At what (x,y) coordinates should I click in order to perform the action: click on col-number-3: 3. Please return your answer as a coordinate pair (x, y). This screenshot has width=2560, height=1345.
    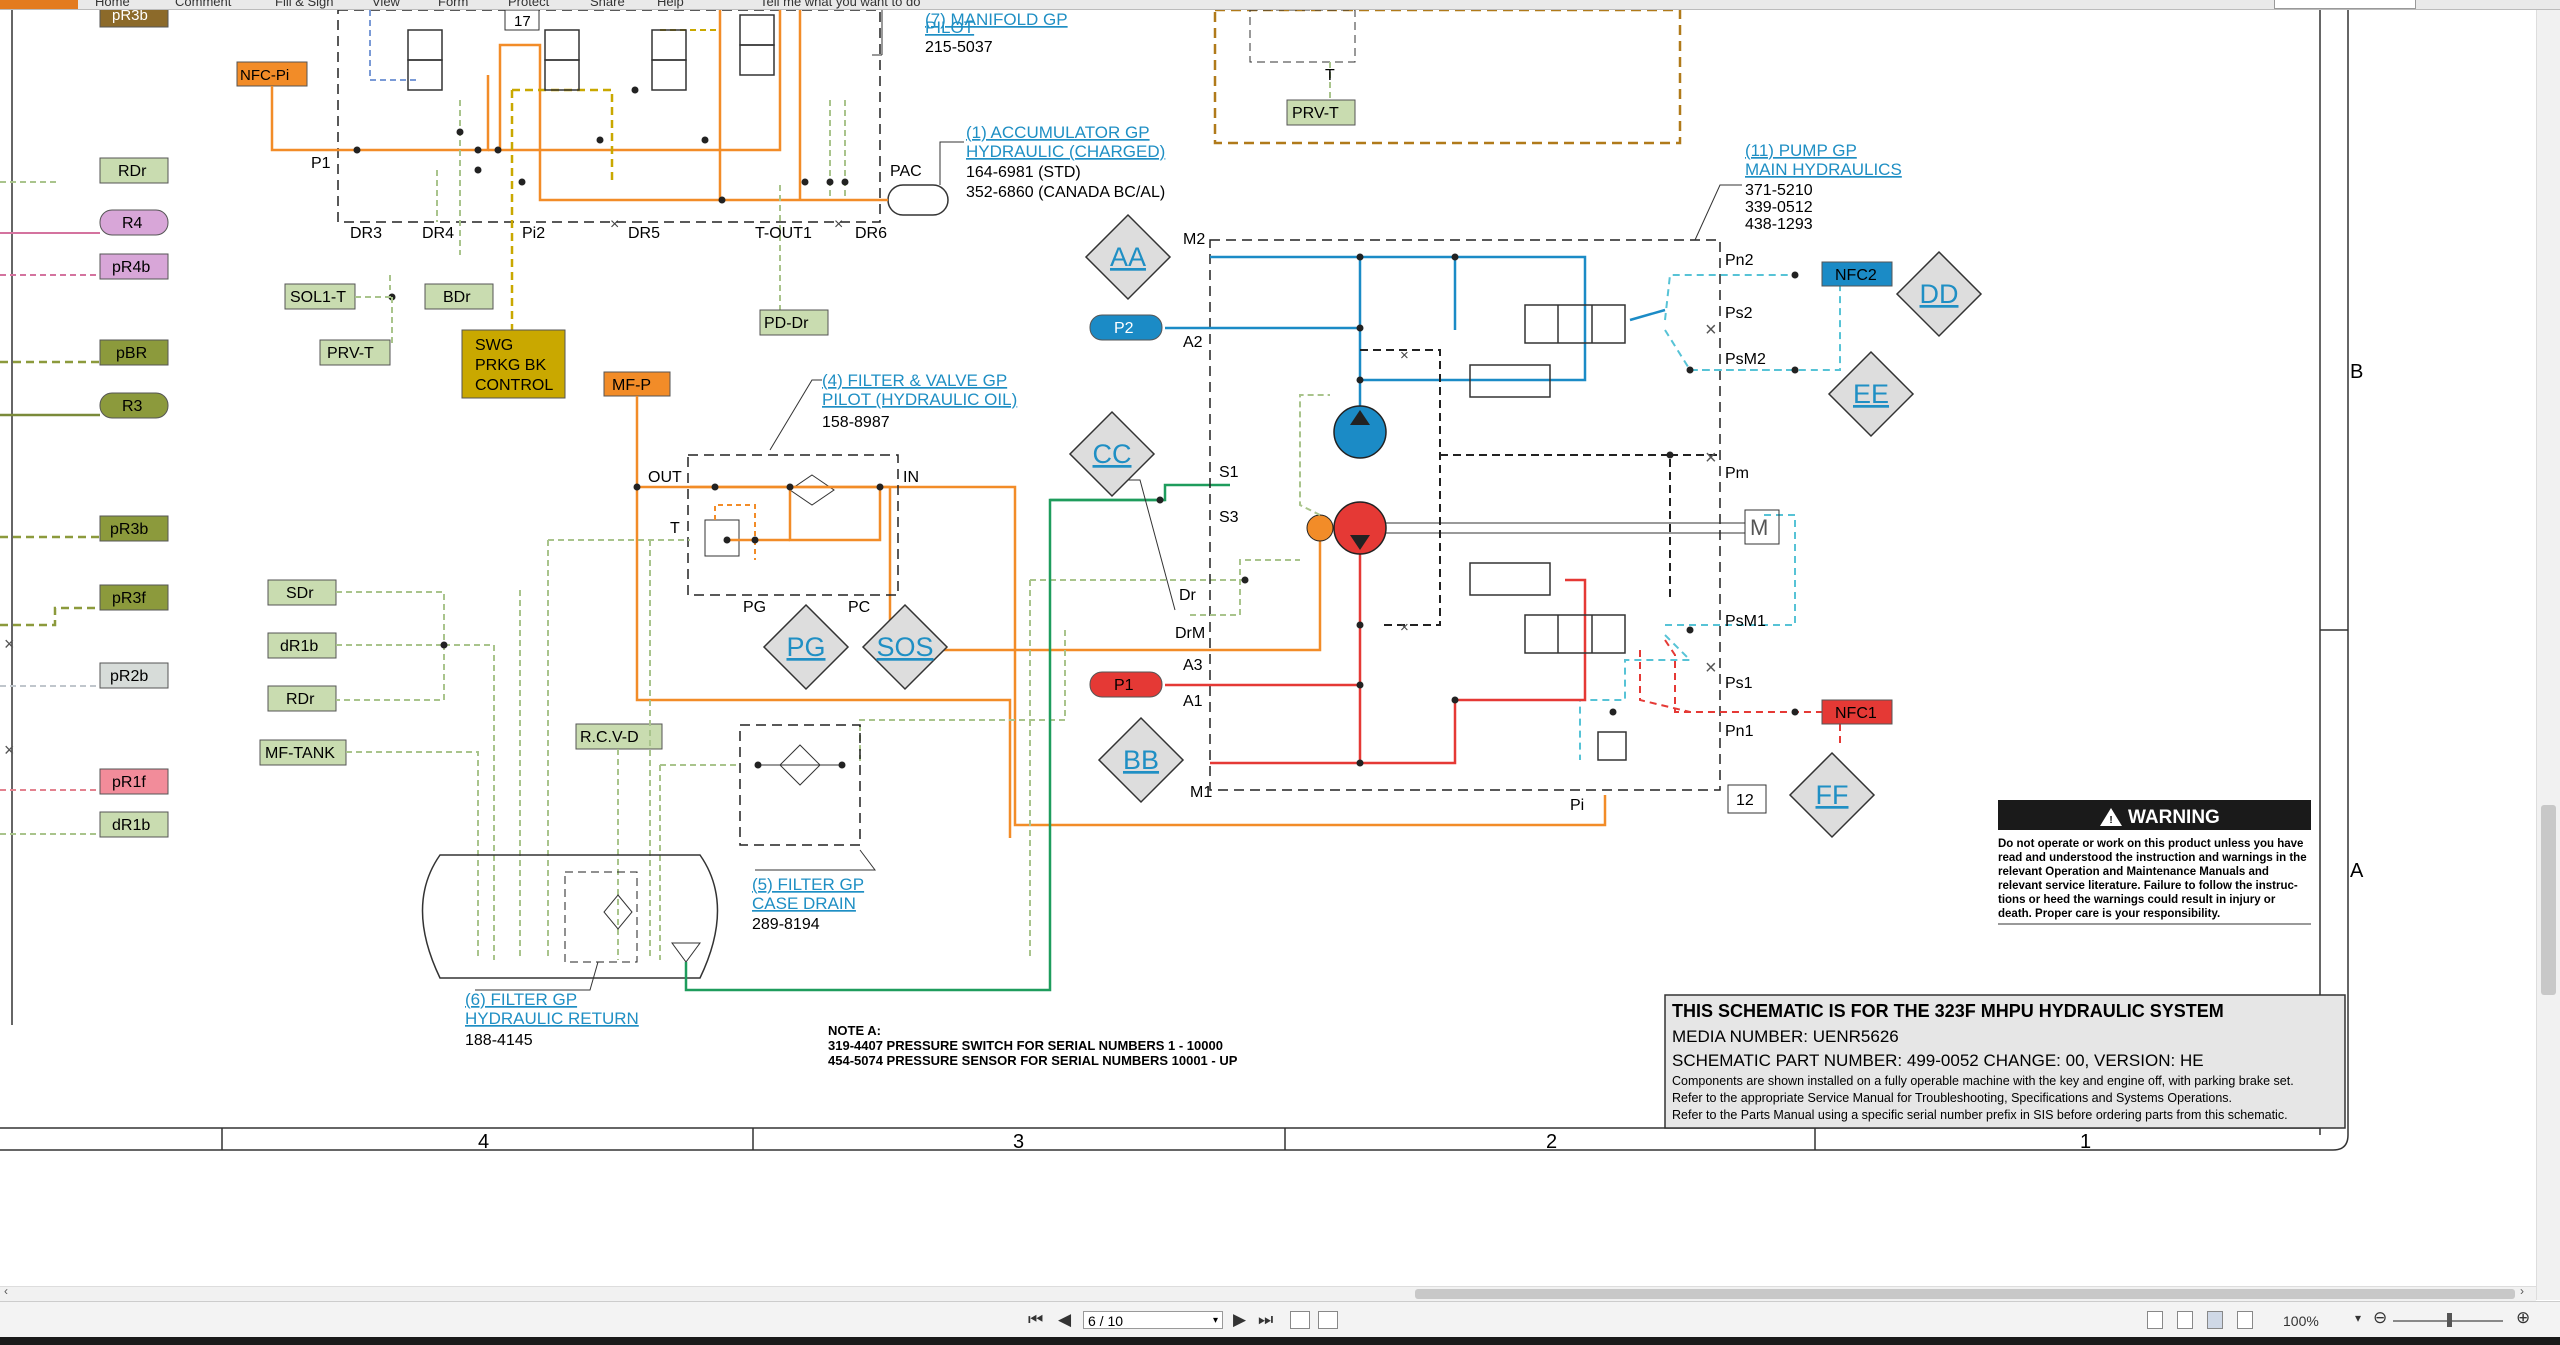
    Looking at the image, I should click on (1018, 1142).